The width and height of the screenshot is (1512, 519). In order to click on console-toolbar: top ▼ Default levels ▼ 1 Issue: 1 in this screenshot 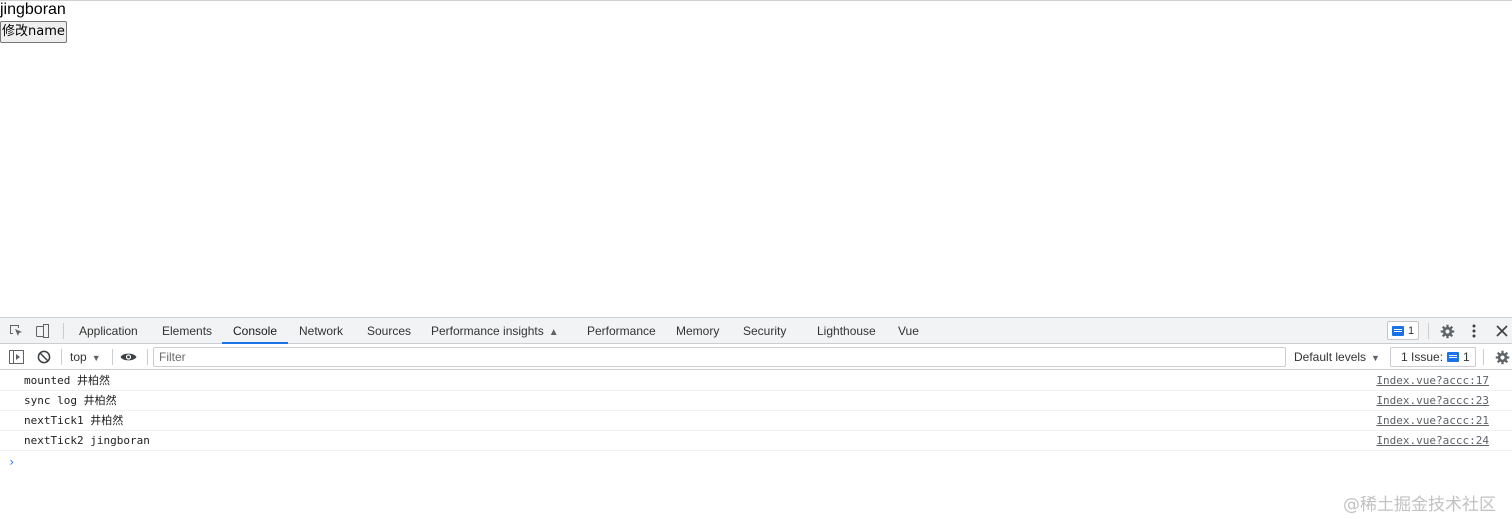, I will do `click(756, 357)`.